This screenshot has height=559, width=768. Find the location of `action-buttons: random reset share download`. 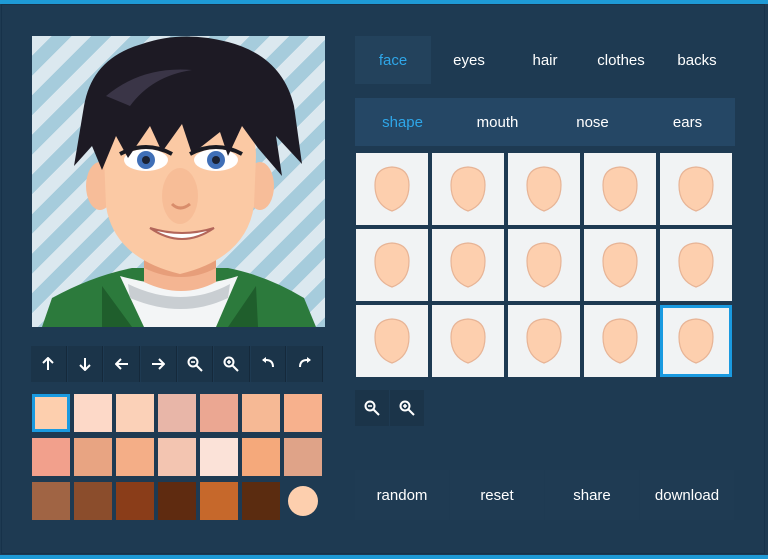

action-buttons: random reset share download is located at coordinates (545, 495).